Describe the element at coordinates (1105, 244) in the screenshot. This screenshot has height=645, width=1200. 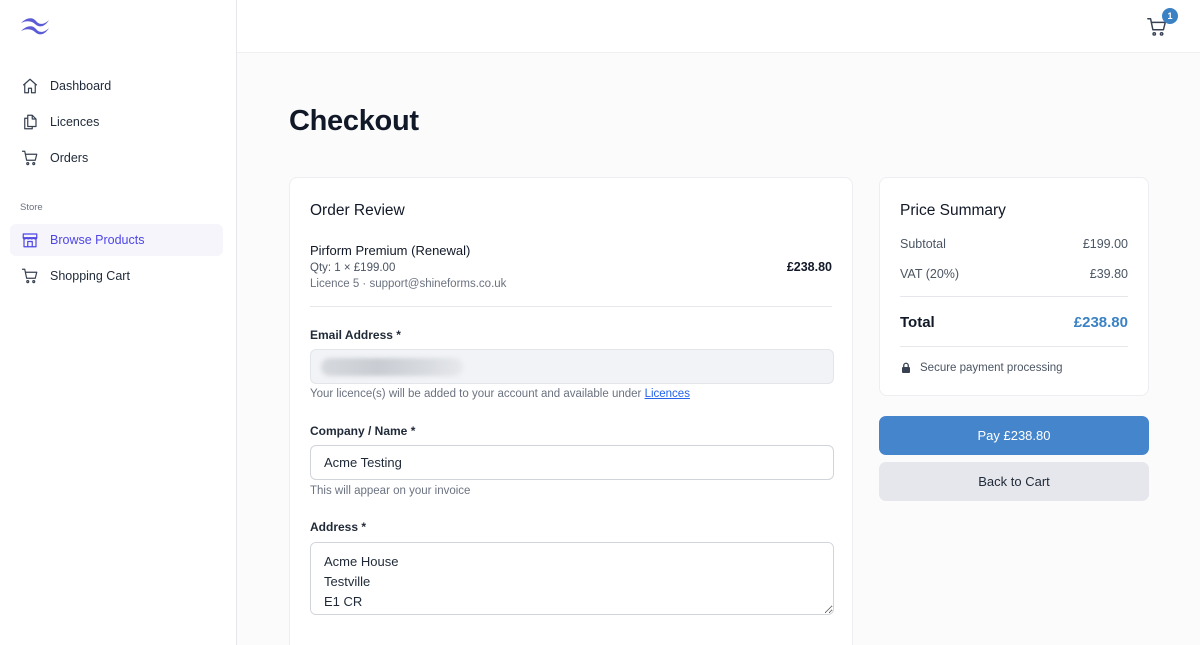
I see `subtotal-value: £199.00` at that location.